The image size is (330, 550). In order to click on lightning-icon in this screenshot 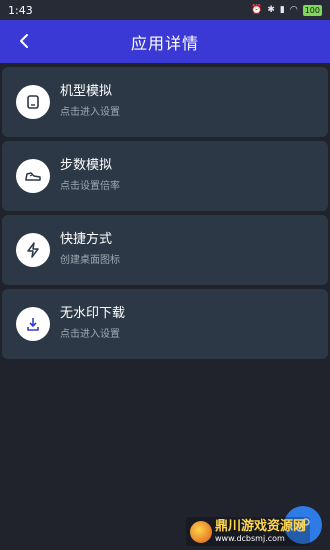, I will do `click(33, 250)`.